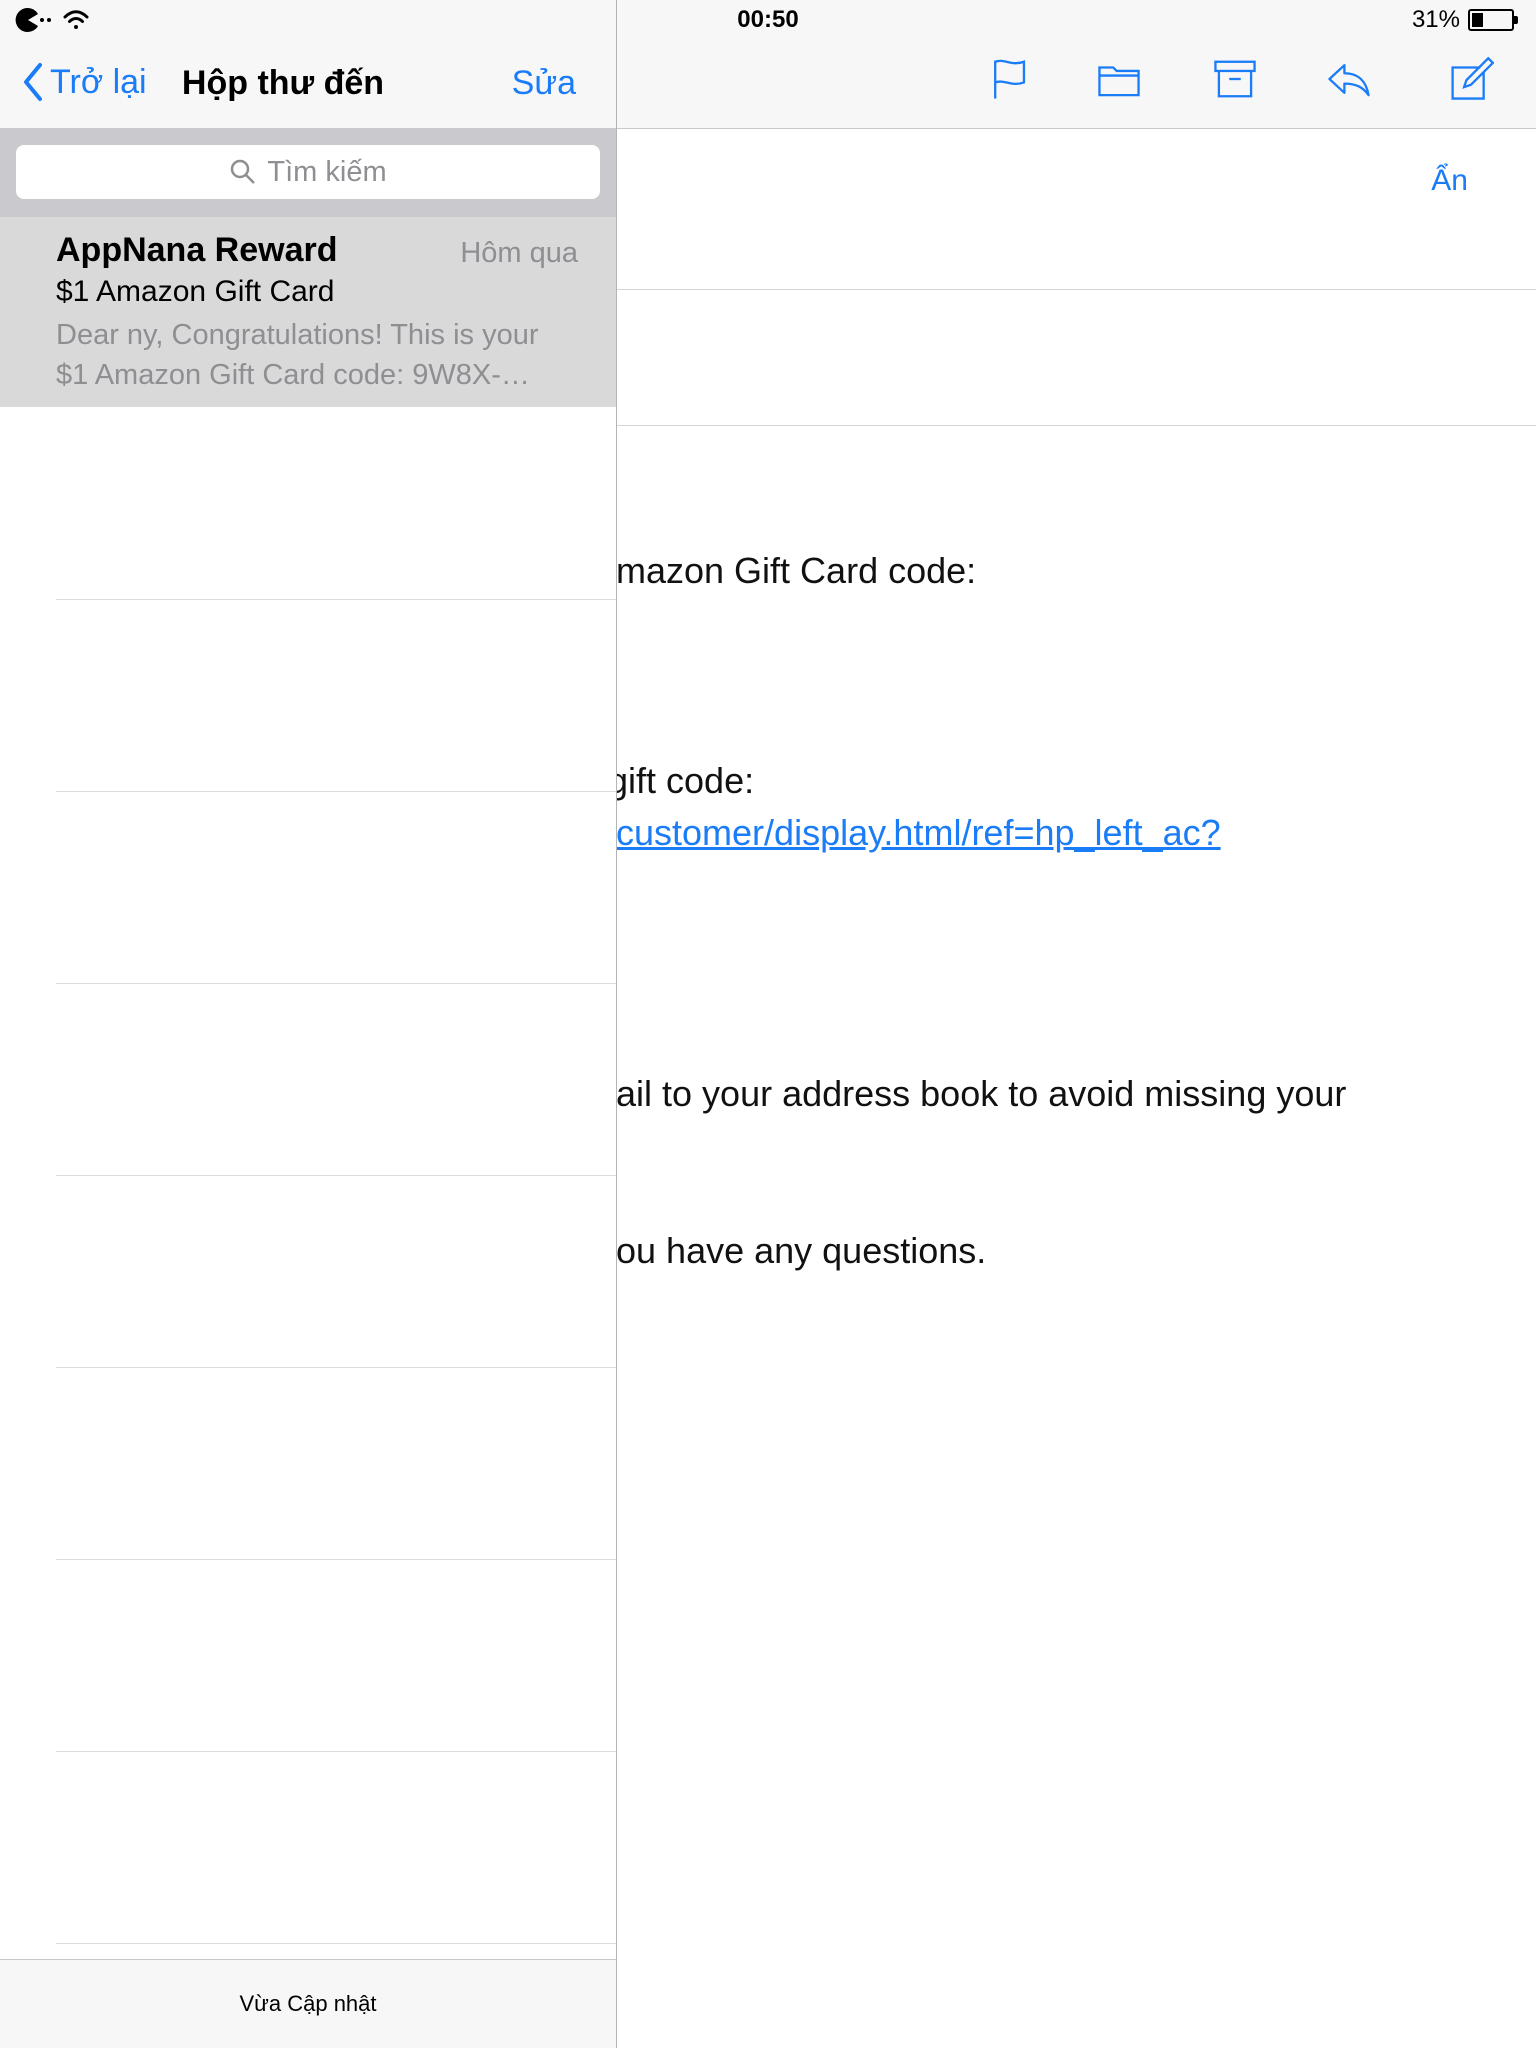 The width and height of the screenshot is (1536, 2048). I want to click on message-preview-line: Dear ny, Congratulations! This is your, so click(297, 335).